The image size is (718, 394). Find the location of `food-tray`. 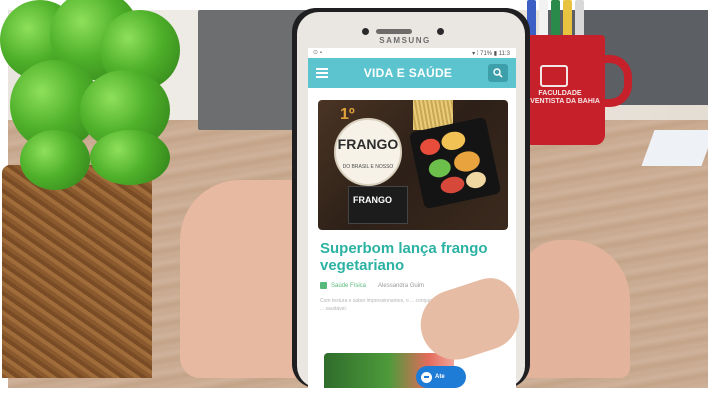

food-tray is located at coordinates (455, 163).